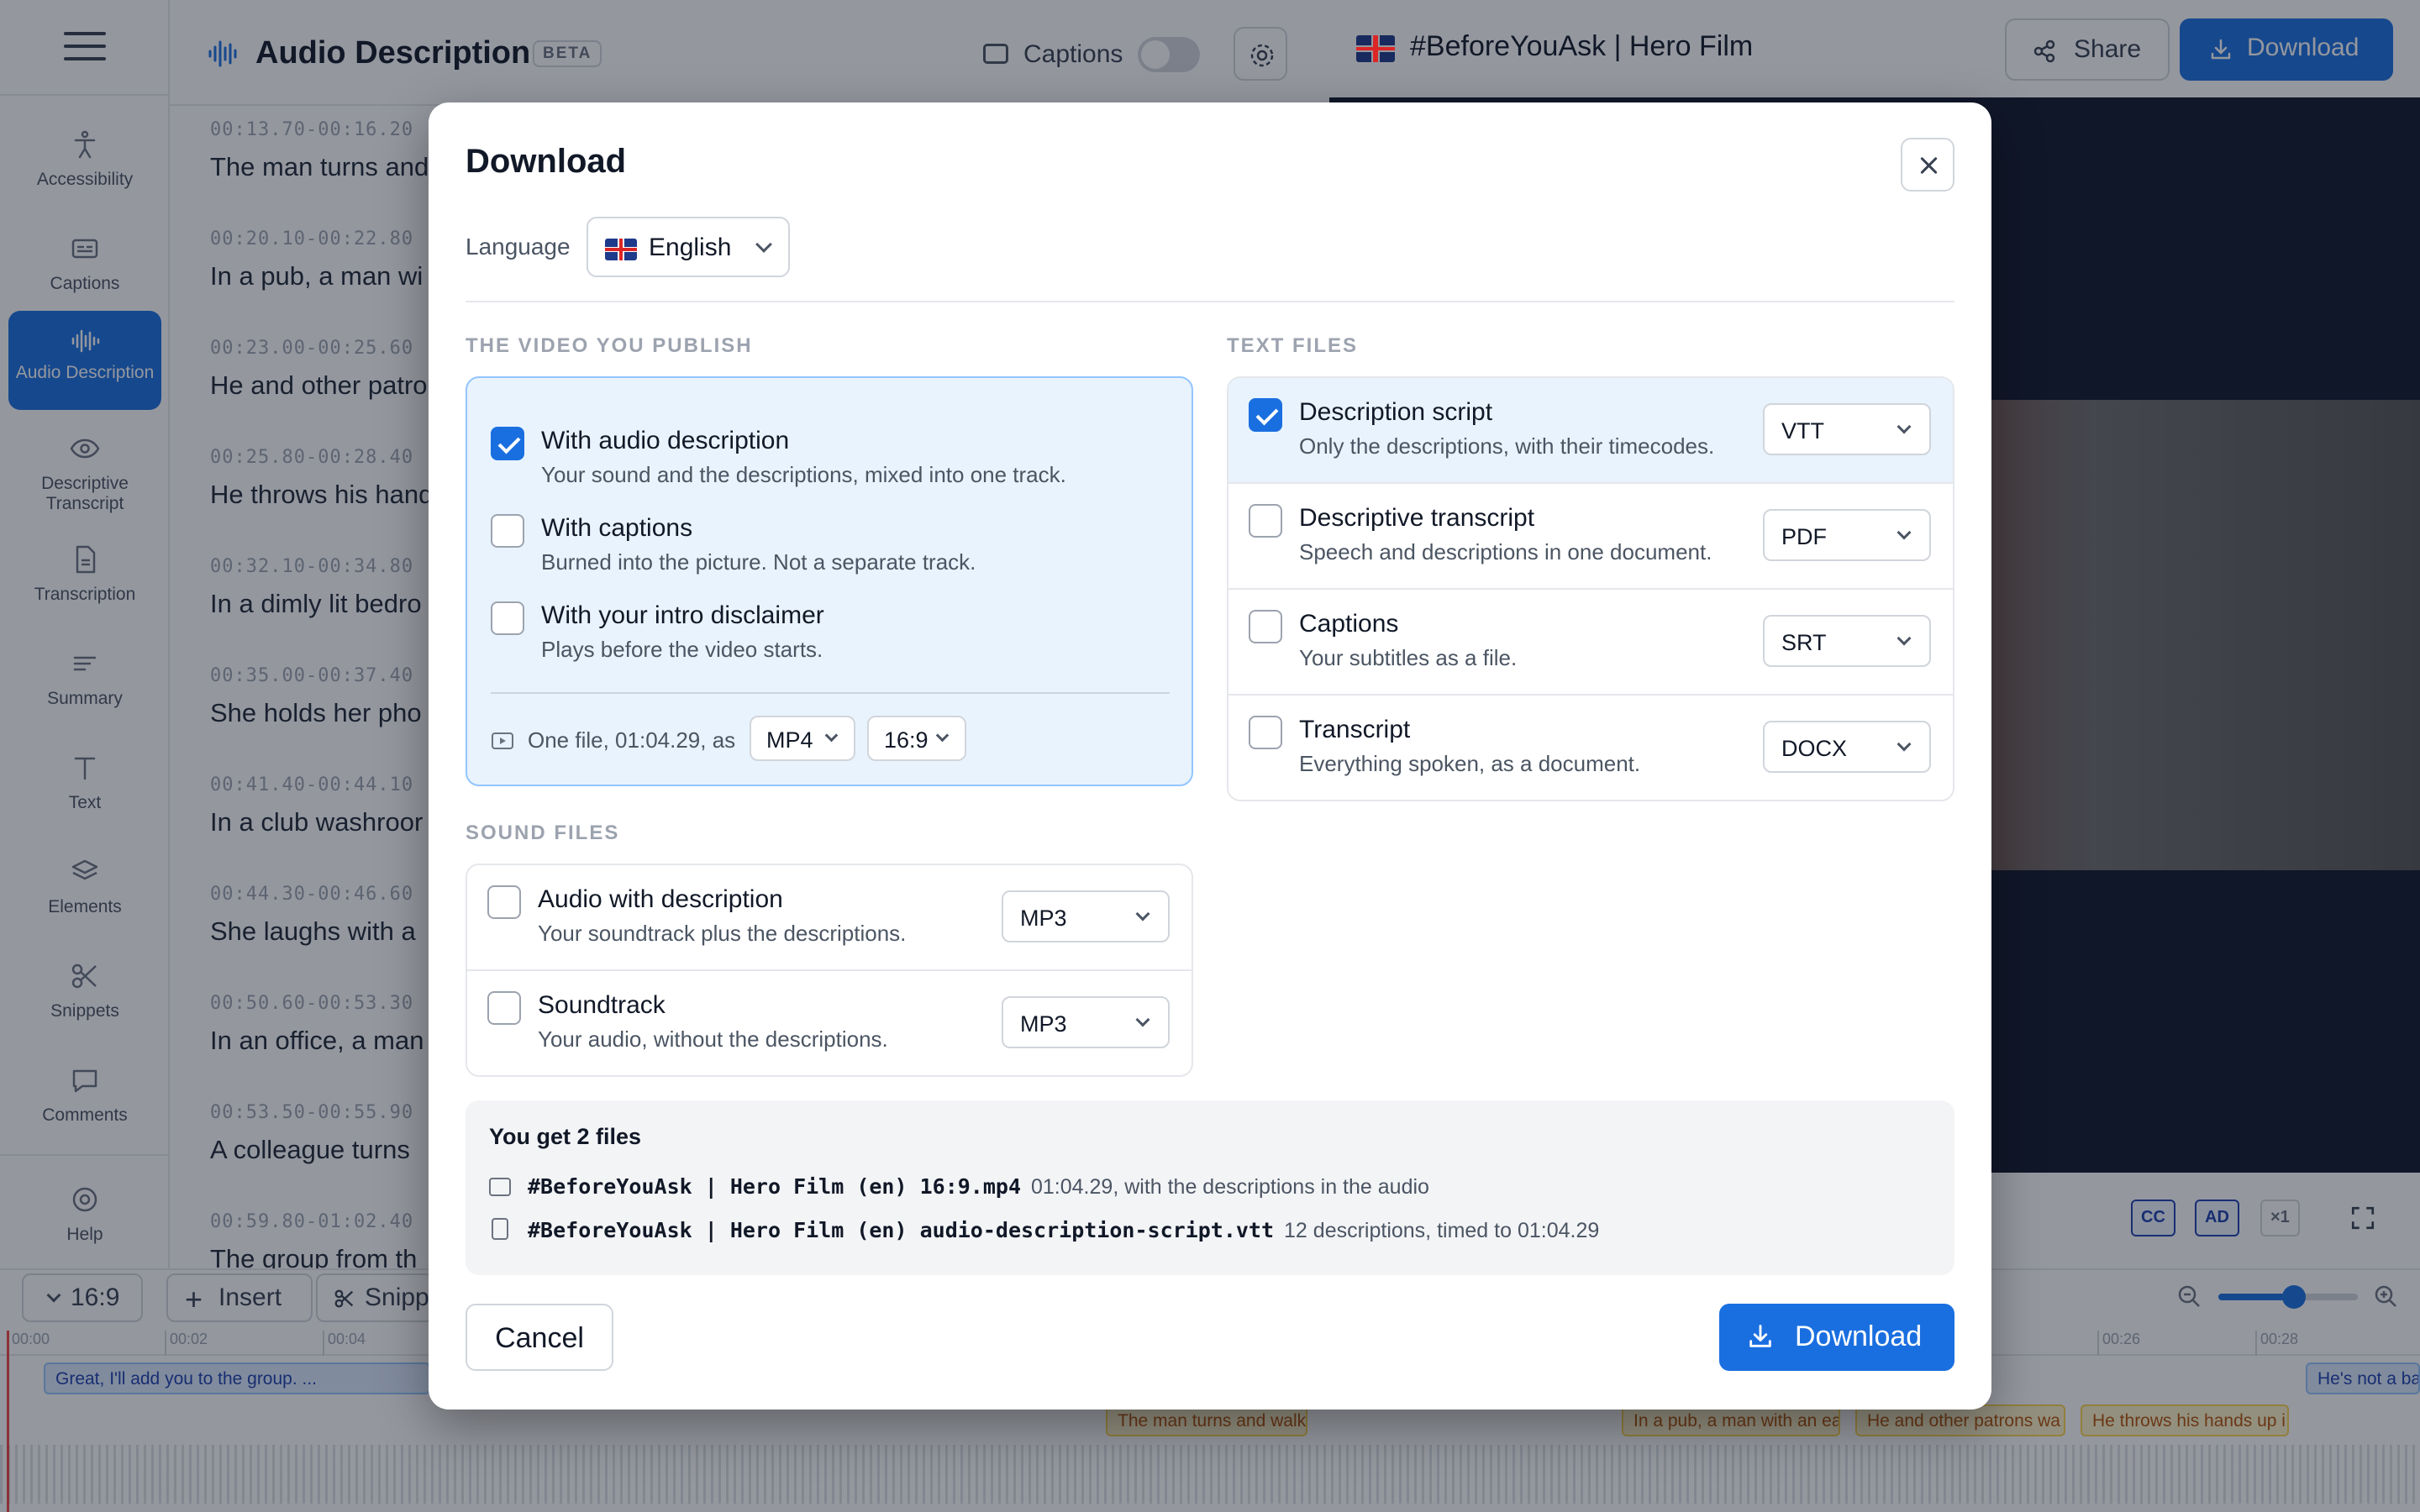 The height and width of the screenshot is (1512, 2420). I want to click on file-title: Captions, so click(1349, 624).